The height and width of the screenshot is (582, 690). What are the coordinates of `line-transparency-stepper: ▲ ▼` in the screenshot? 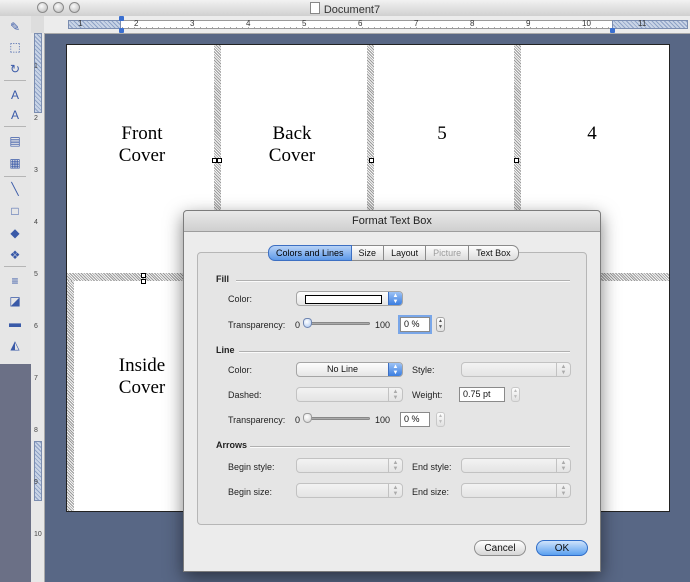 It's located at (440, 419).